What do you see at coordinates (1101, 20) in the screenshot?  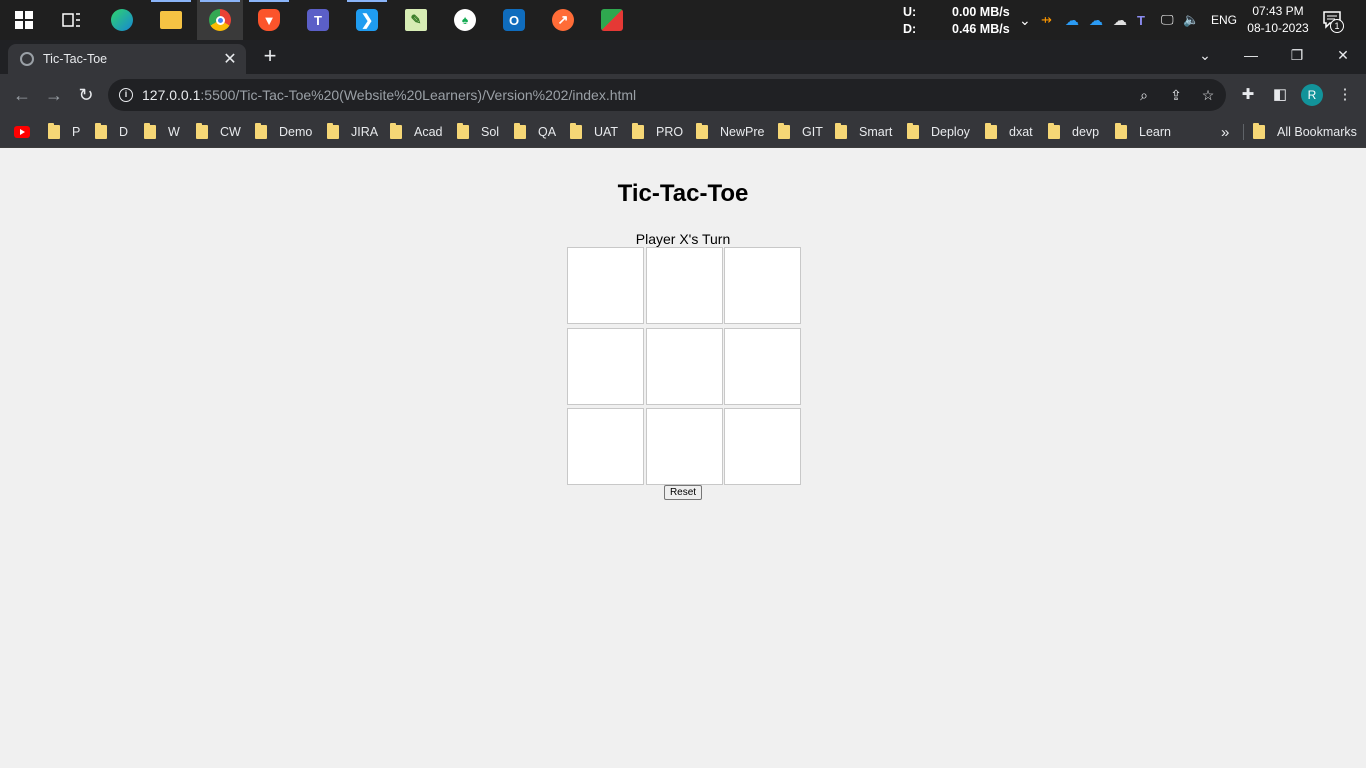 I see `onedrive-business-icon: ☁` at bounding box center [1101, 20].